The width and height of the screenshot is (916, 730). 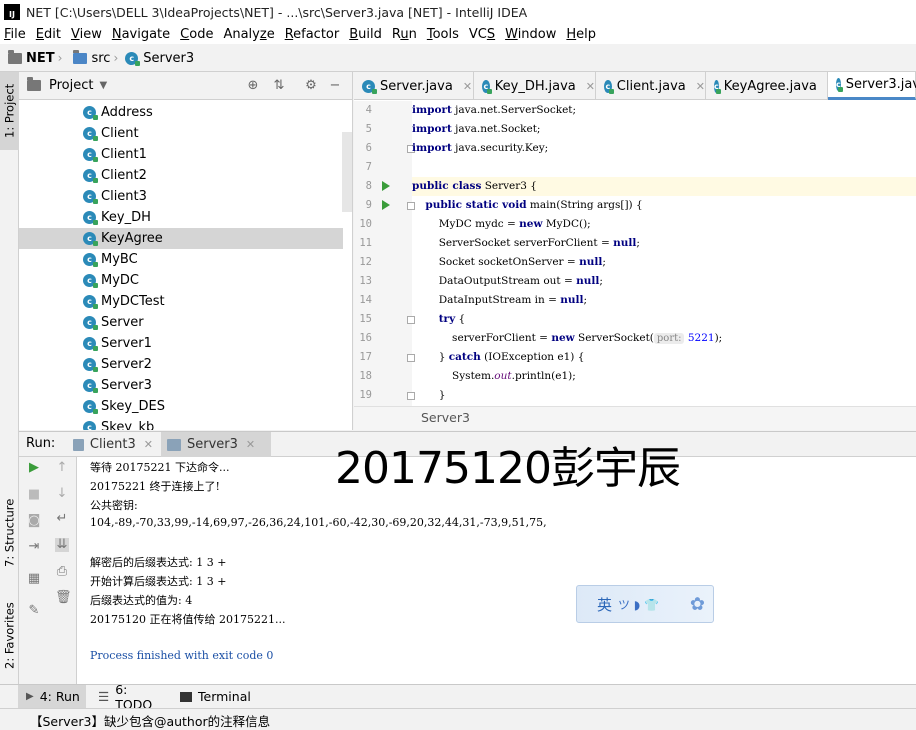 I want to click on tree-item-server: c Server, so click(x=181, y=322).